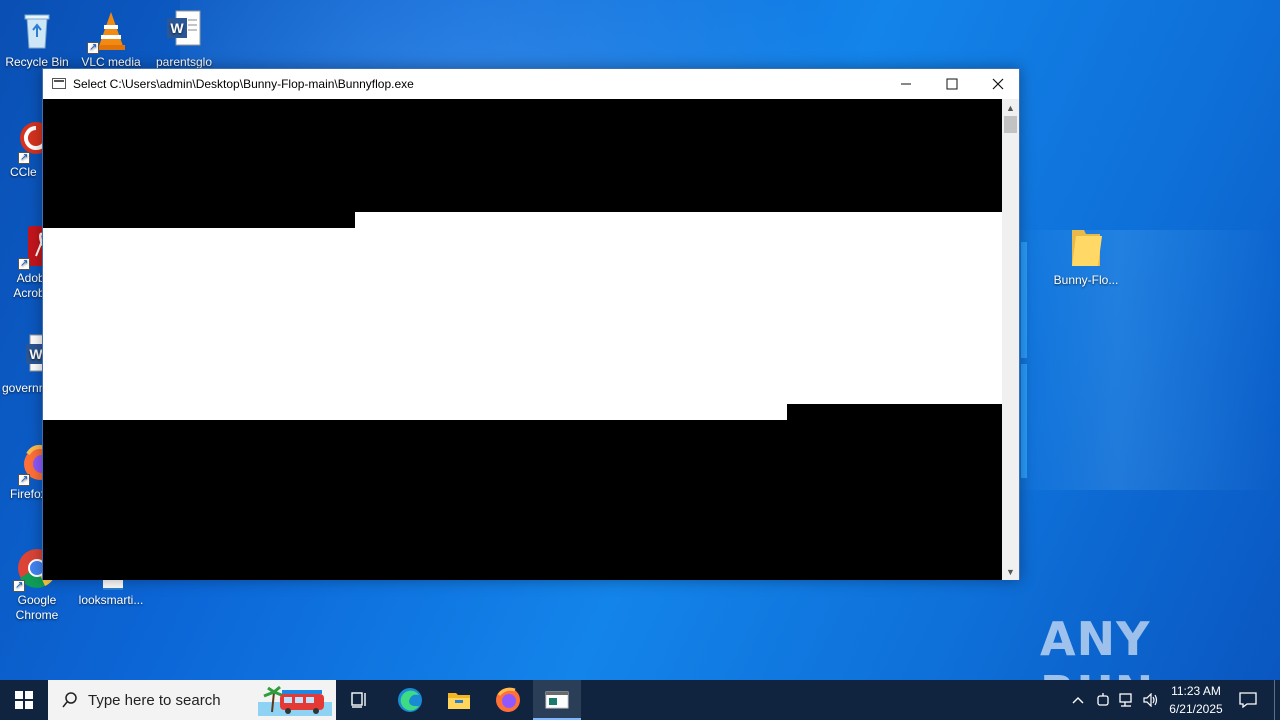 The width and height of the screenshot is (1280, 720). Describe the element at coordinates (110, 31) in the screenshot. I see `vlc-icon` at that location.